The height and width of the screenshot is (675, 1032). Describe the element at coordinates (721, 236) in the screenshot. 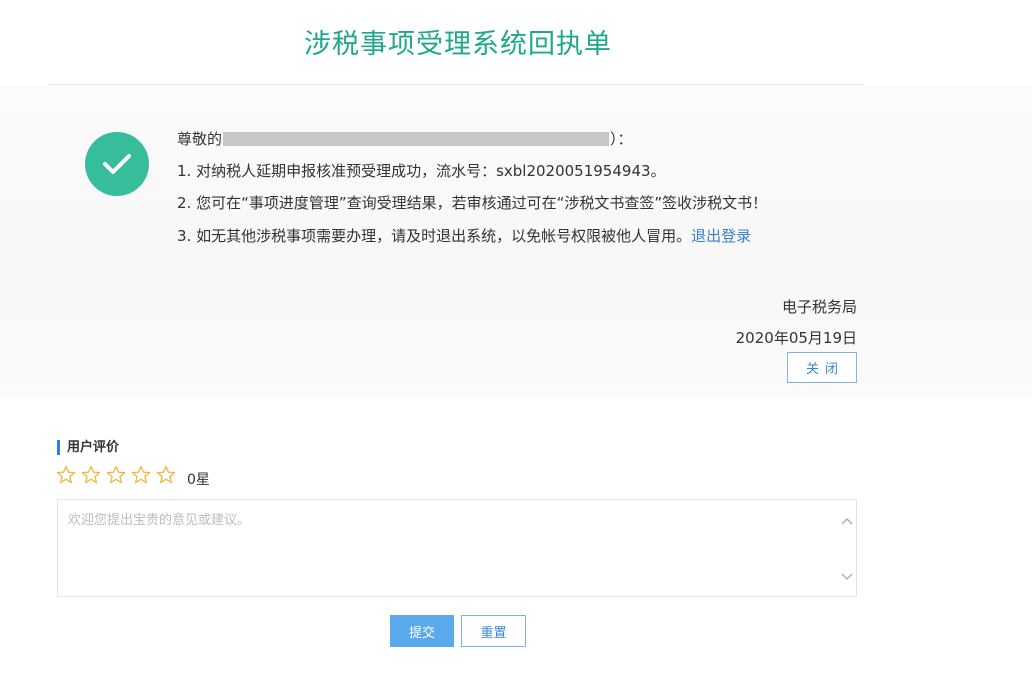

I see `logout-link: 退出登录` at that location.